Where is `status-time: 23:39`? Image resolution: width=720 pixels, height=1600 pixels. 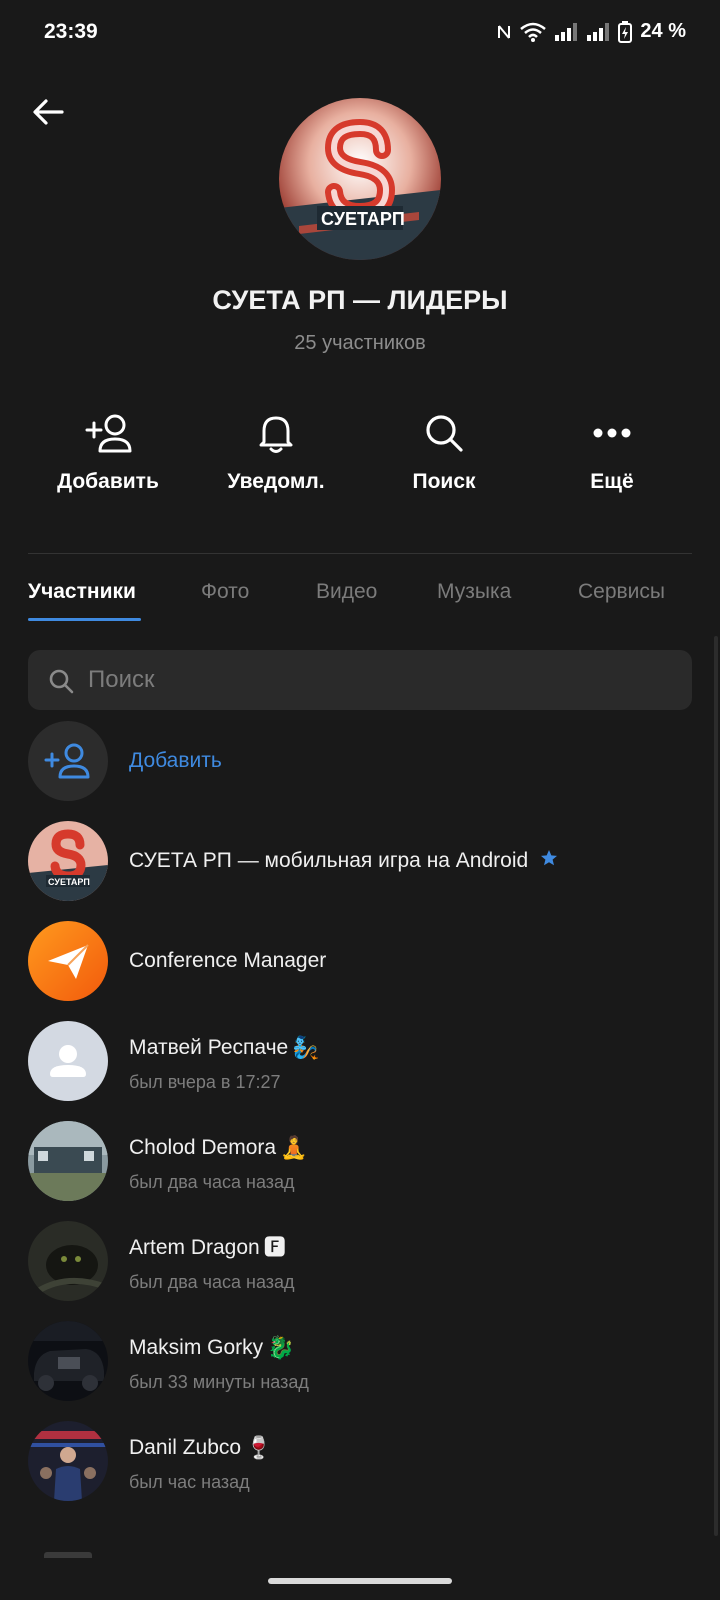 status-time: 23:39 is located at coordinates (71, 31).